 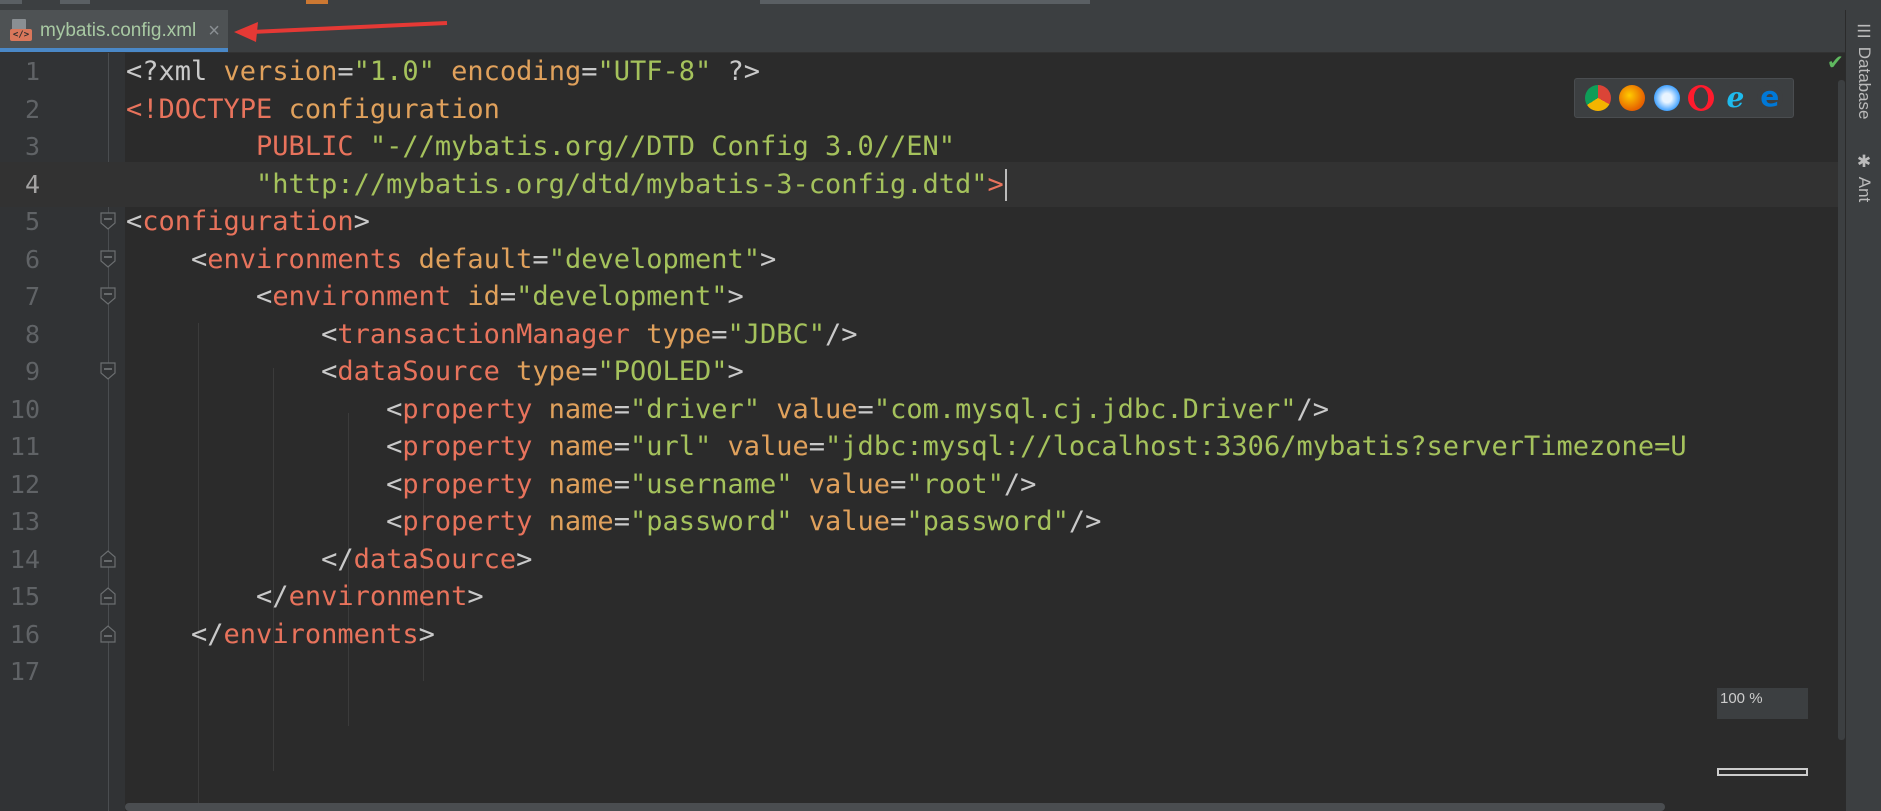 What do you see at coordinates (940, 671) in the screenshot?
I see `code-line: 17` at bounding box center [940, 671].